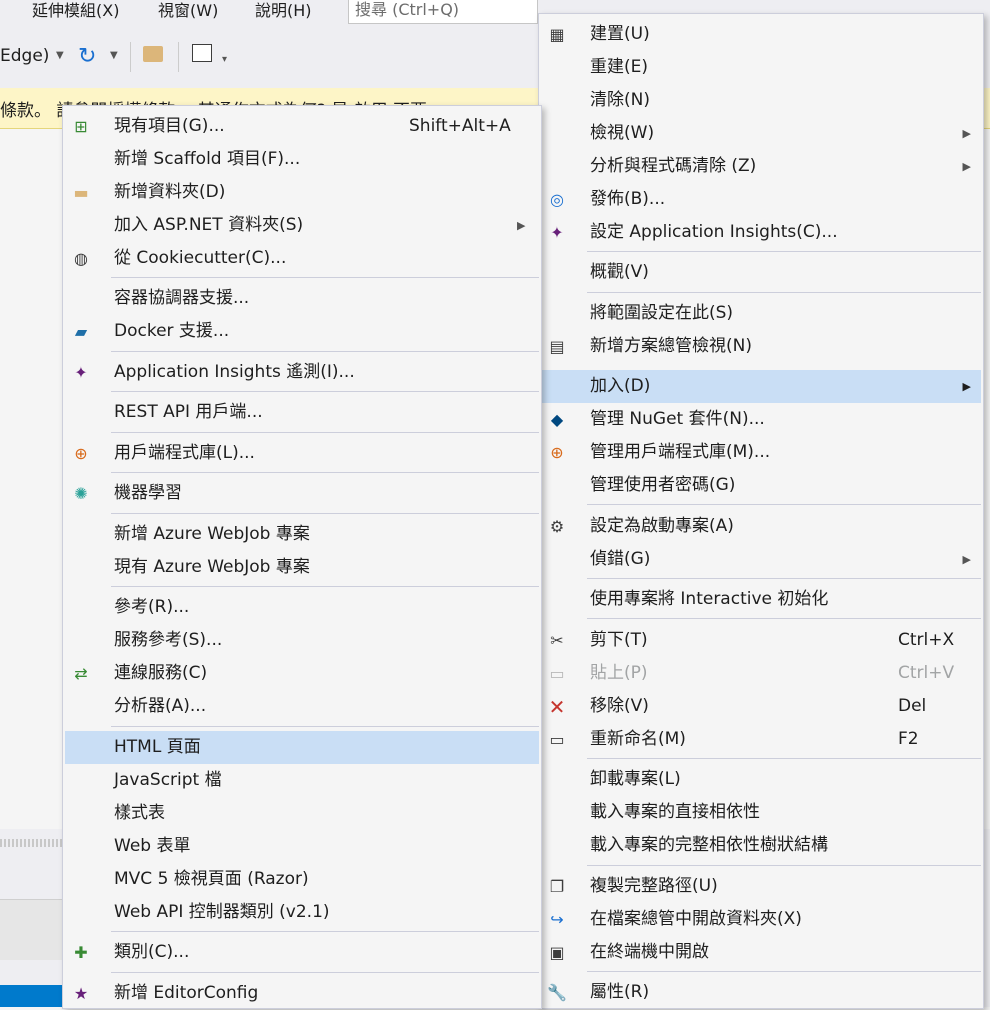  Describe the element at coordinates (557, 34) in the screenshot. I see `build-icon: ▦` at that location.